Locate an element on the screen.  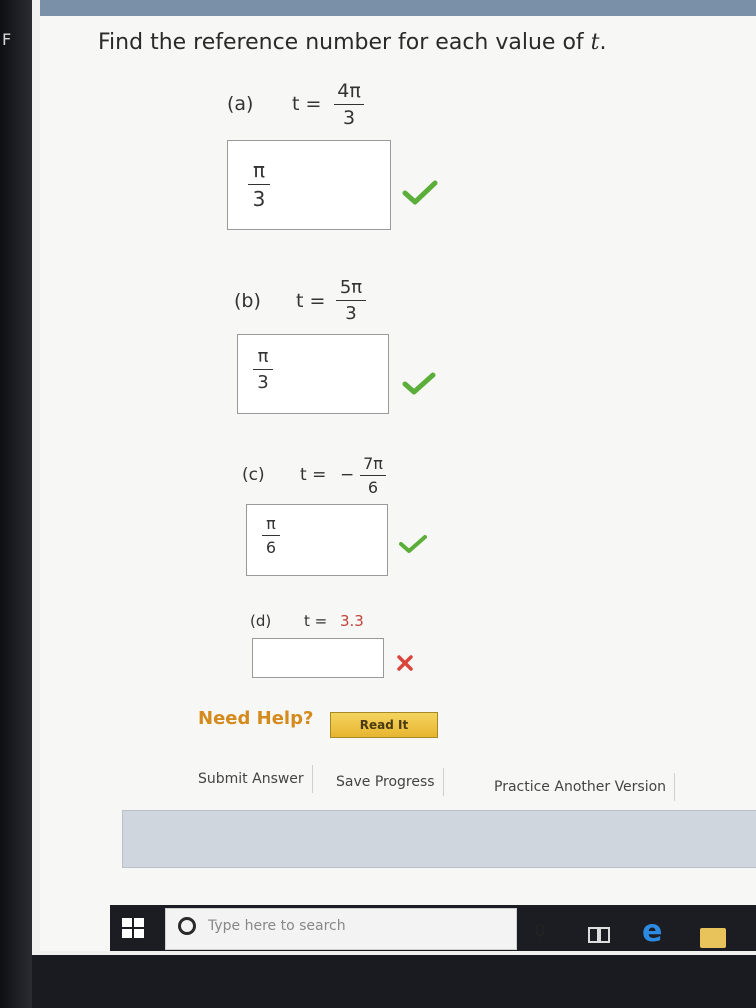
part-label: (b) is located at coordinates (247, 301).